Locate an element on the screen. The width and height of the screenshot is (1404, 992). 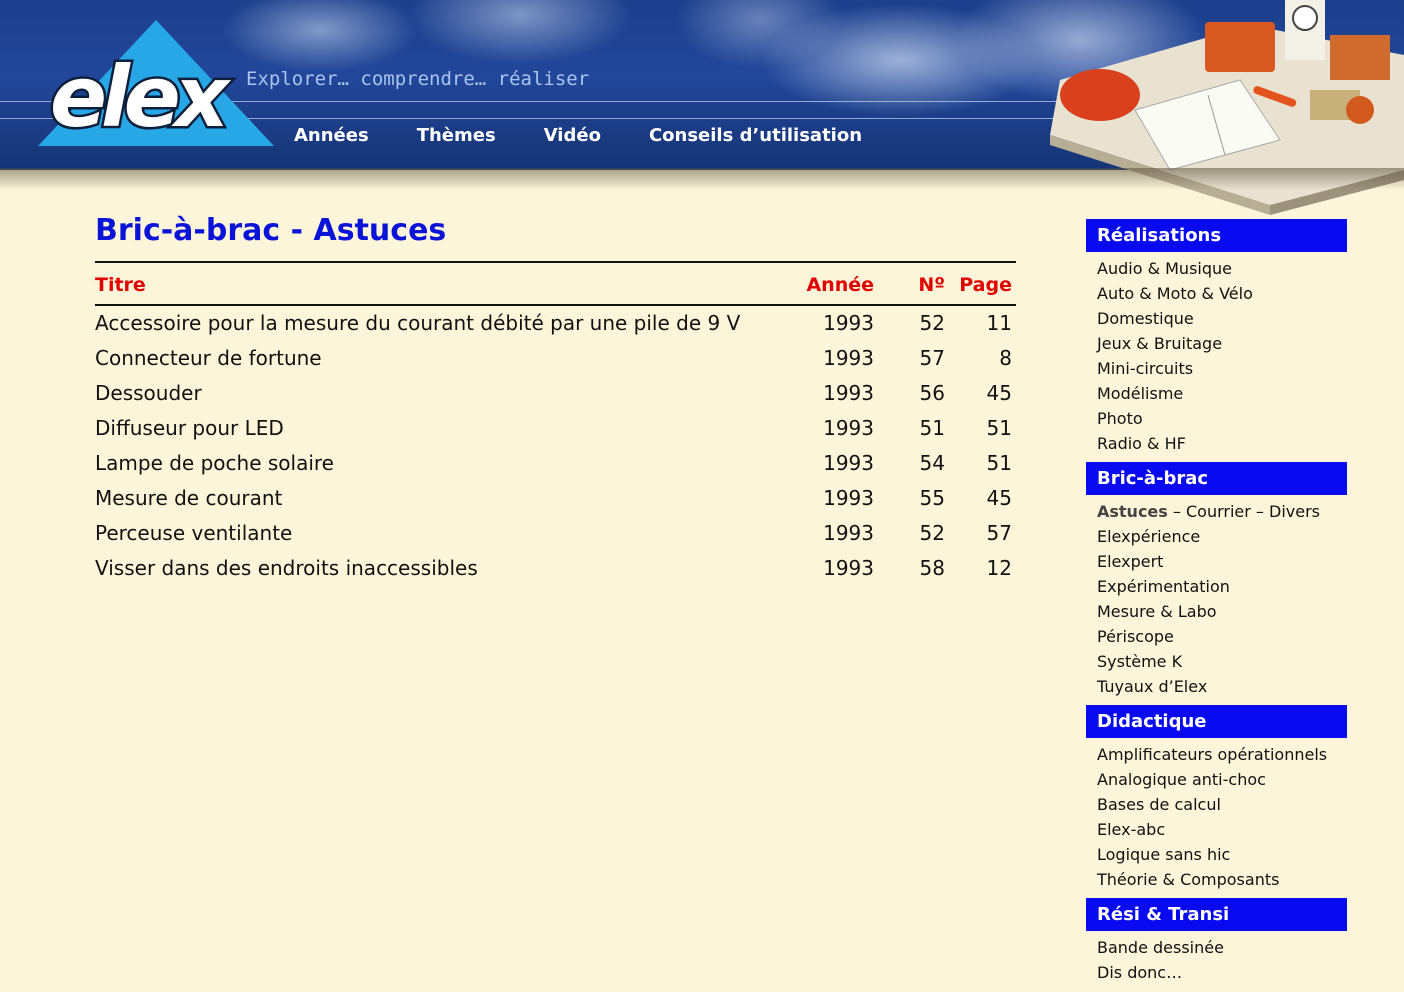
nav-themes: Thèmes is located at coordinates (456, 135).